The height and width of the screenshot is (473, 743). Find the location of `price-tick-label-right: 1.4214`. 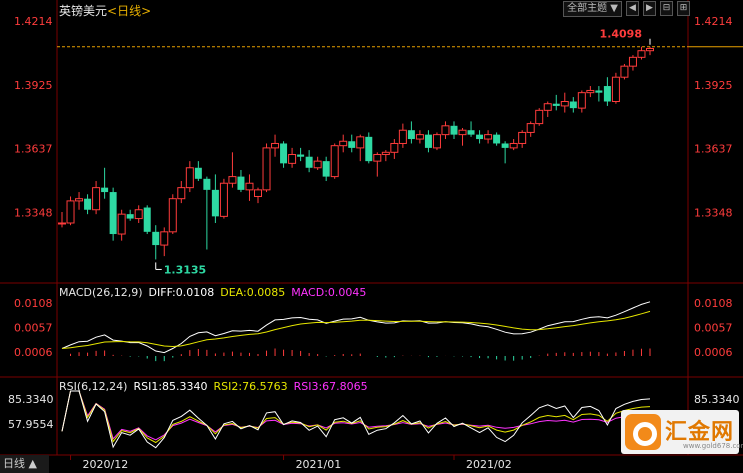

price-tick-label-right: 1.4214 is located at coordinates (713, 21).